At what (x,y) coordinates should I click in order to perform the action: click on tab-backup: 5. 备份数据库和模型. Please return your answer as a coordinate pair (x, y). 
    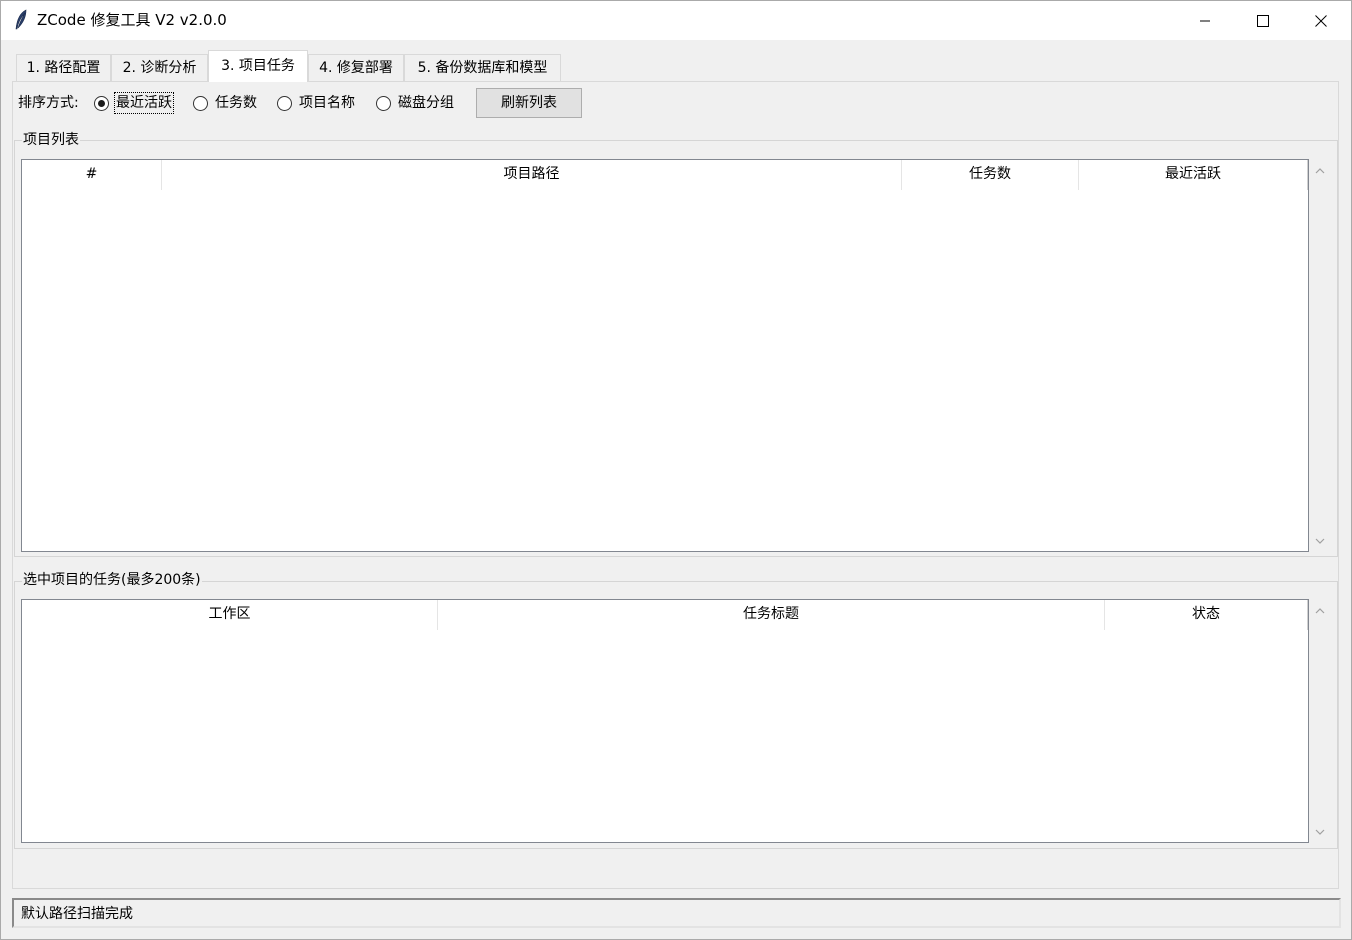
    Looking at the image, I should click on (482, 67).